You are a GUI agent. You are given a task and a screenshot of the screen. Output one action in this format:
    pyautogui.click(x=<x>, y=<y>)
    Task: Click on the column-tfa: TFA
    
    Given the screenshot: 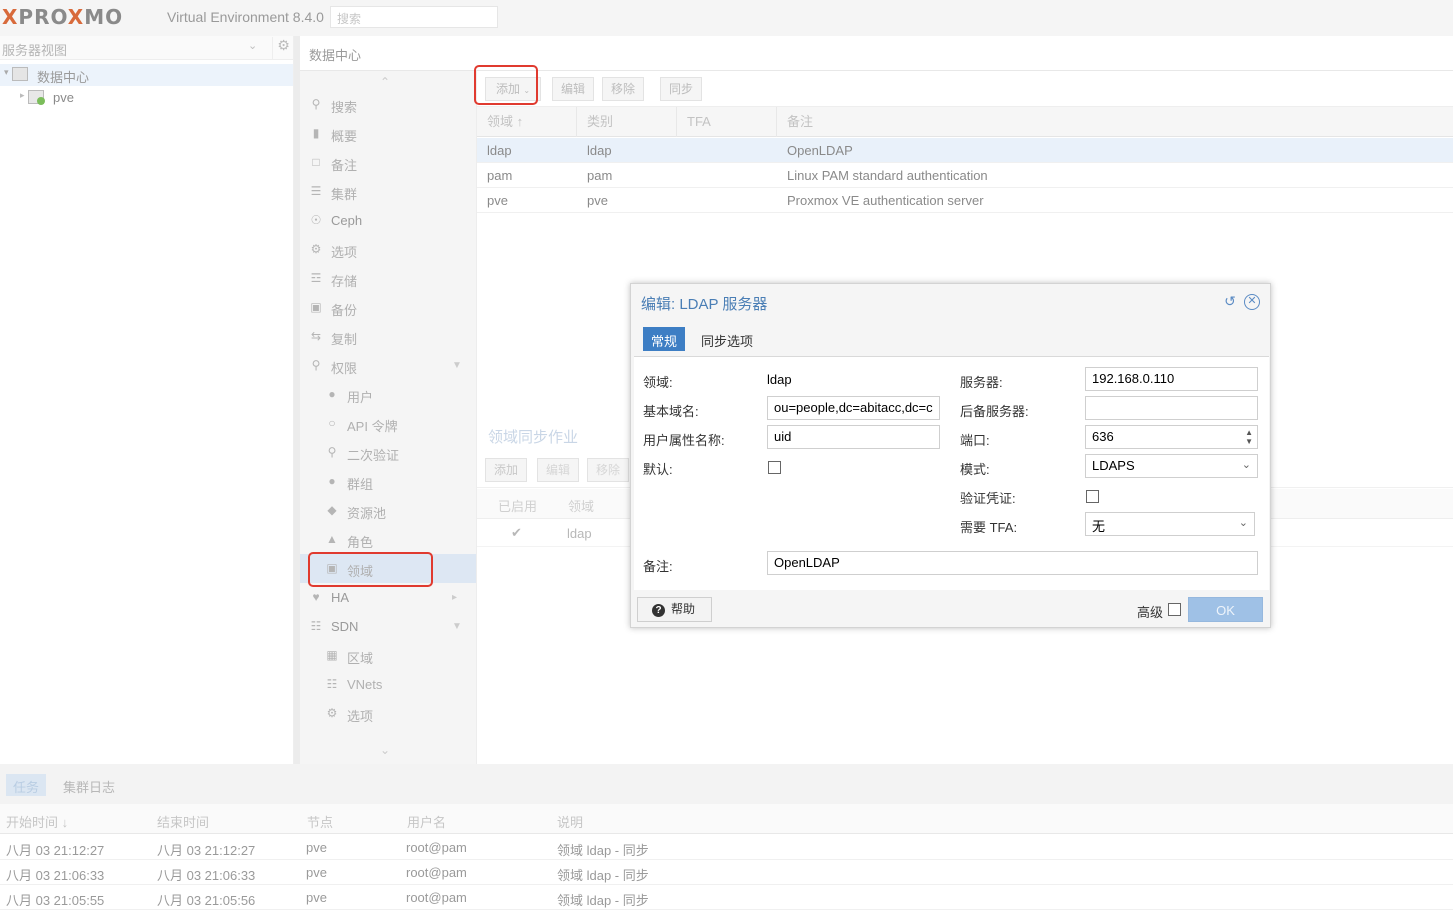 What is the action you would take?
    pyautogui.click(x=727, y=122)
    